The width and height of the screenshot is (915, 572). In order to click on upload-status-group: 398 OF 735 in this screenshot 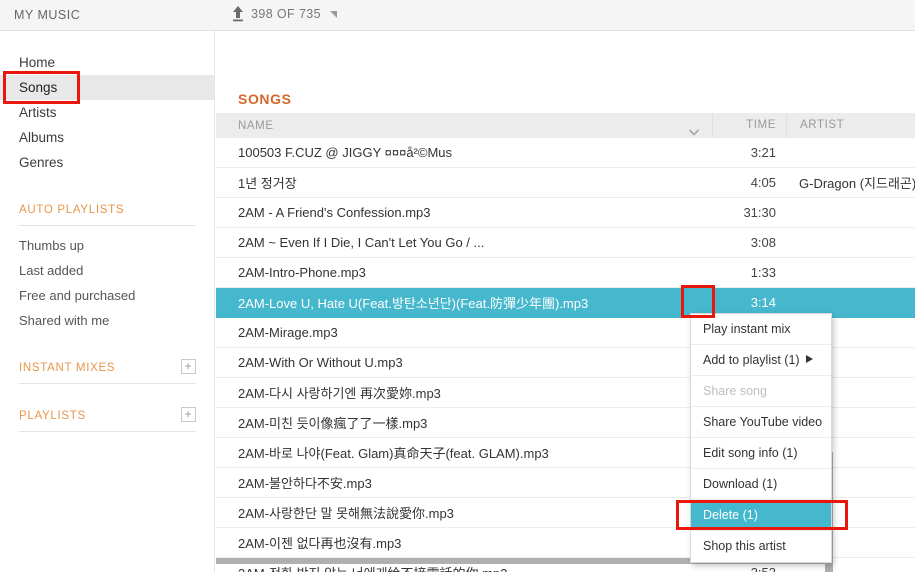, I will do `click(284, 14)`.